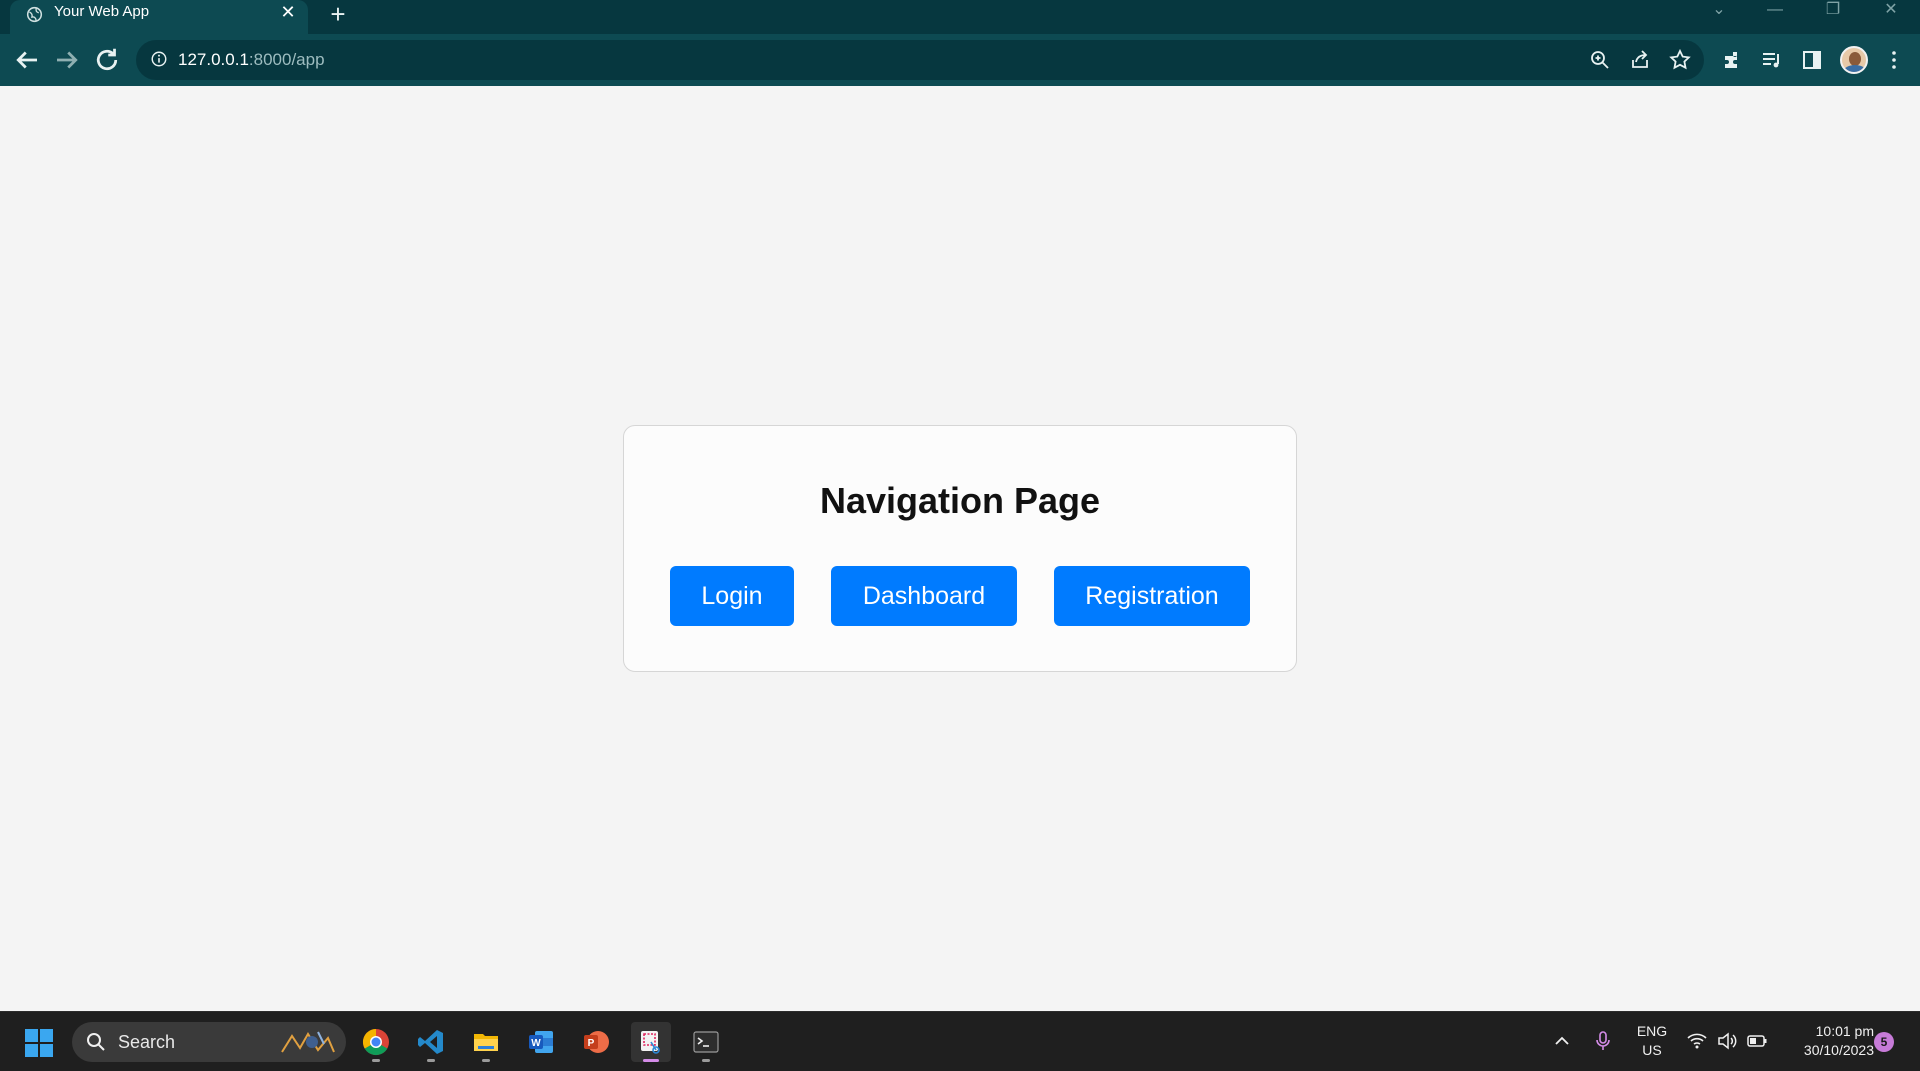 This screenshot has width=1920, height=1071. I want to click on zoom-icon, so click(1600, 60).